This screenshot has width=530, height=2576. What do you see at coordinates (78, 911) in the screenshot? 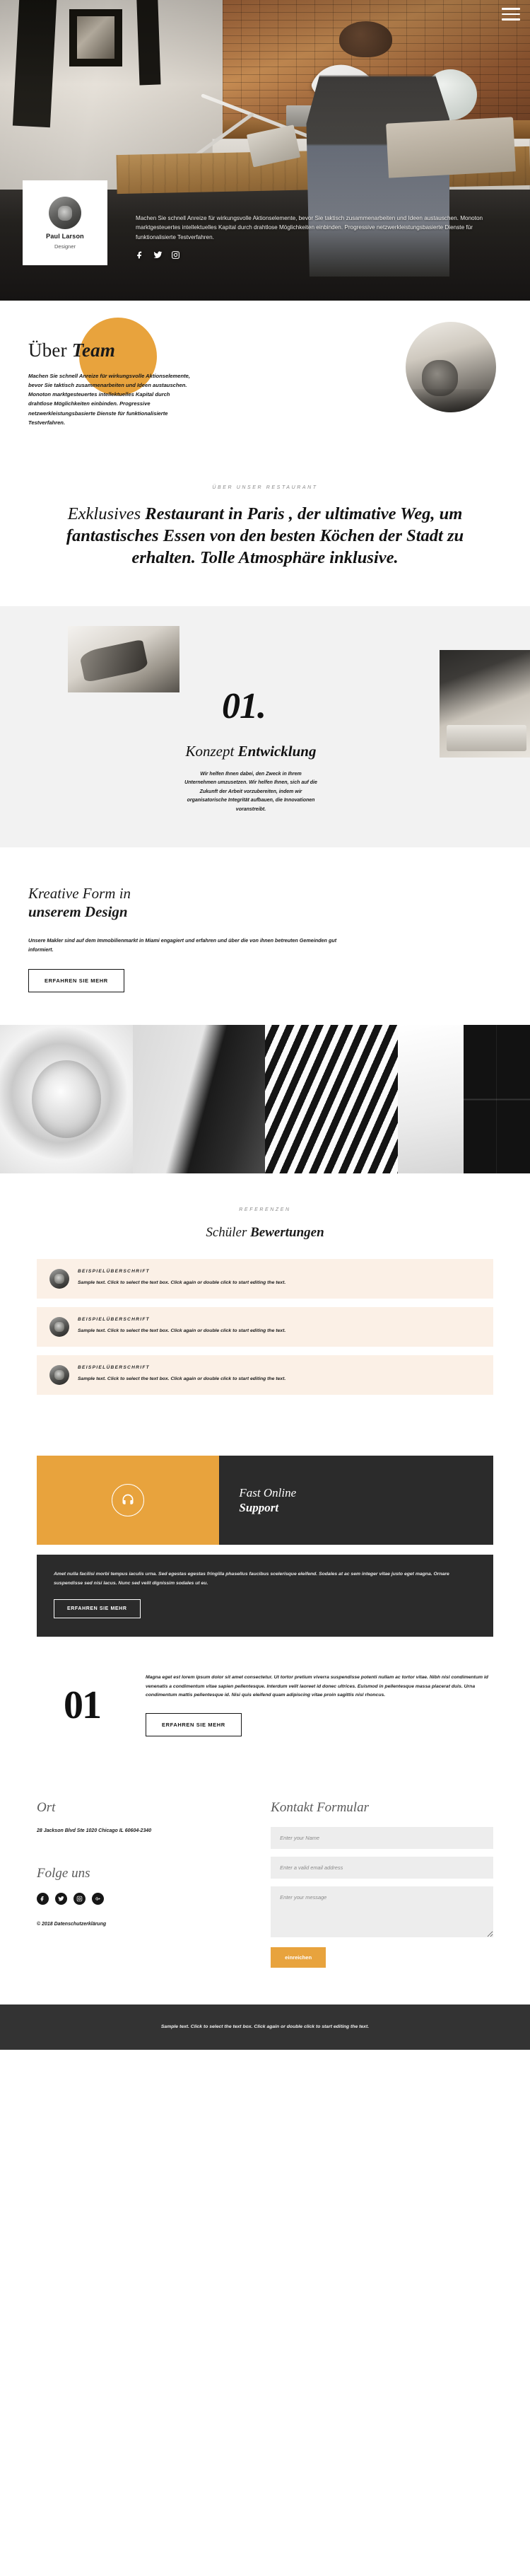
I see `kreative-title-bold: unserem Design` at bounding box center [78, 911].